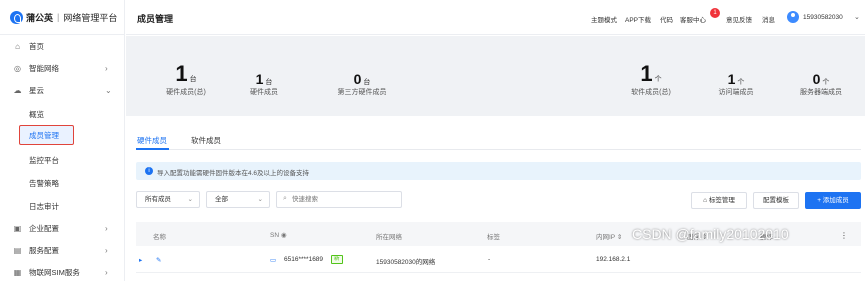 This screenshot has height=282, width=865. What do you see at coordinates (821, 92) in the screenshot?
I see `stat-caption: 服务器端成员` at bounding box center [821, 92].